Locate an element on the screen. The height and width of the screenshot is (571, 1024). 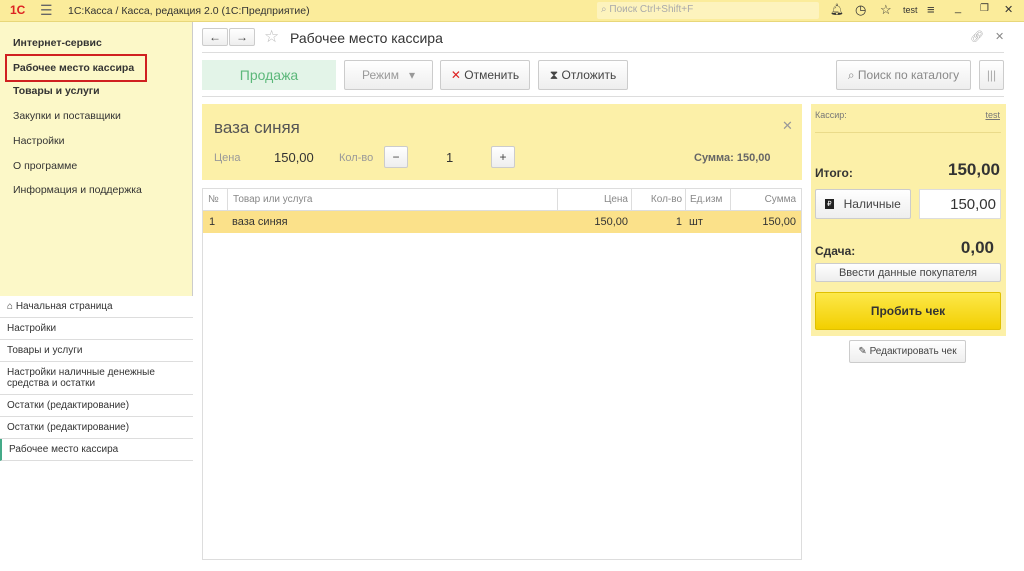
change-value: 0,00 is located at coordinates (977, 247).